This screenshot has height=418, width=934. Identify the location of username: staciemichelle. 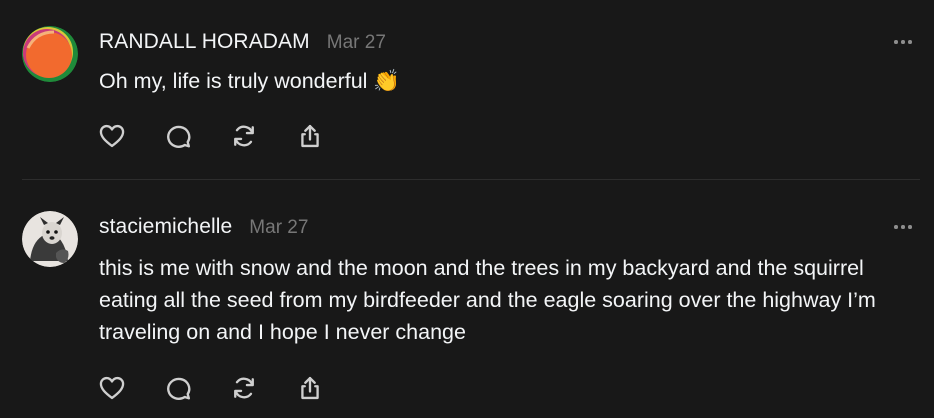
(165, 227).